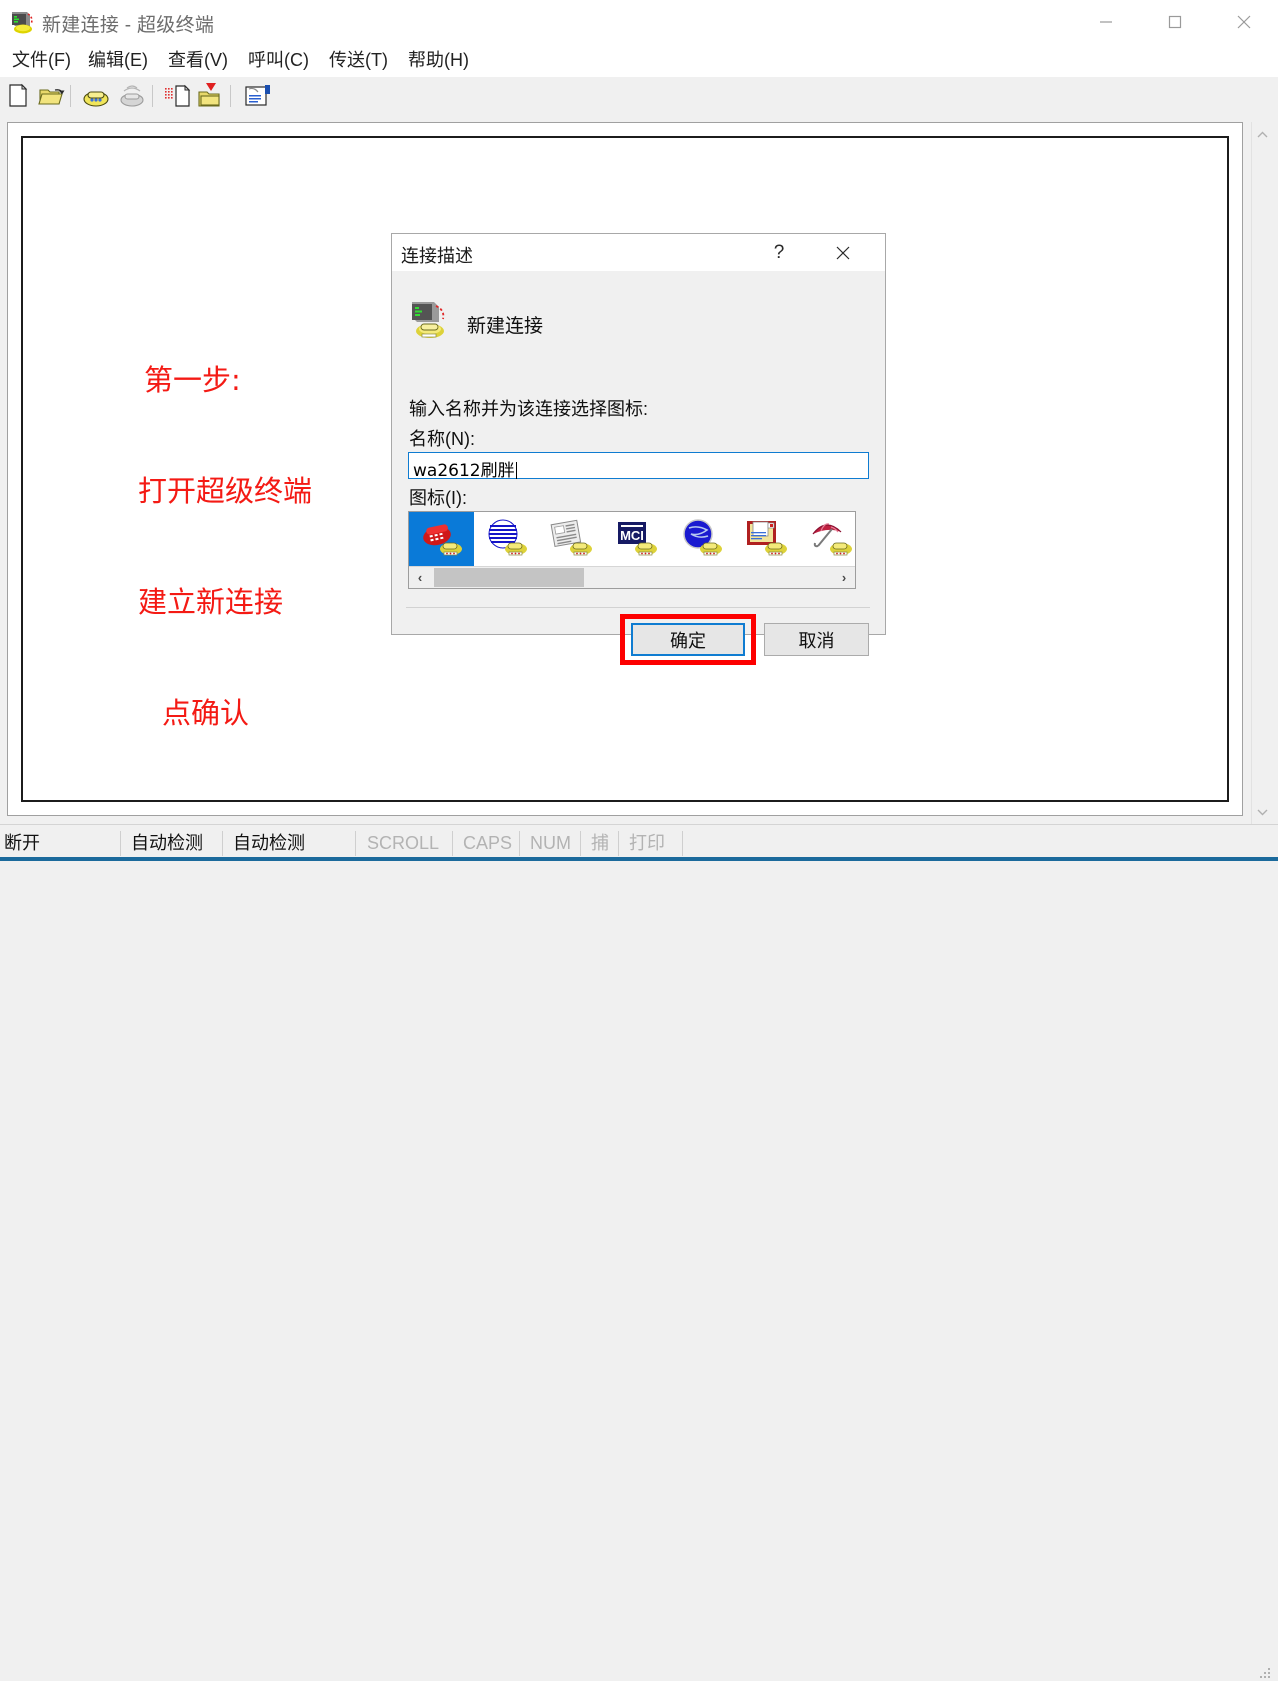 This screenshot has width=1278, height=1681. What do you see at coordinates (420, 577) in the screenshot?
I see `scroll-left-icon: ‹` at bounding box center [420, 577].